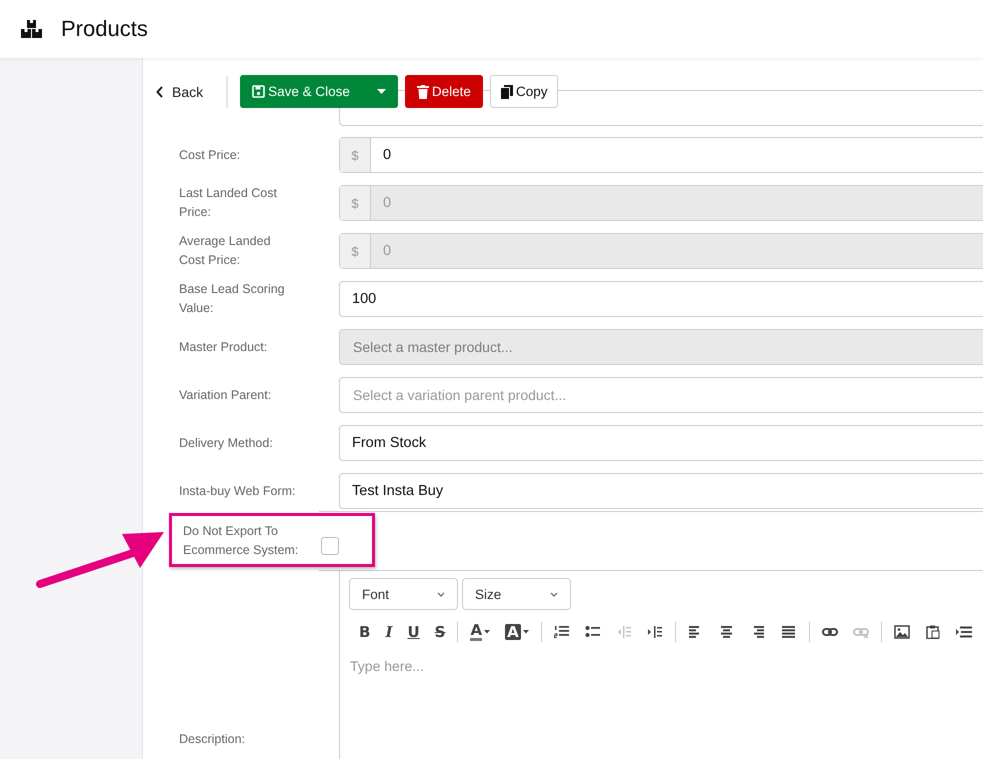 The image size is (983, 759). What do you see at coordinates (592, 632) in the screenshot?
I see `bullet-list-icon` at bounding box center [592, 632].